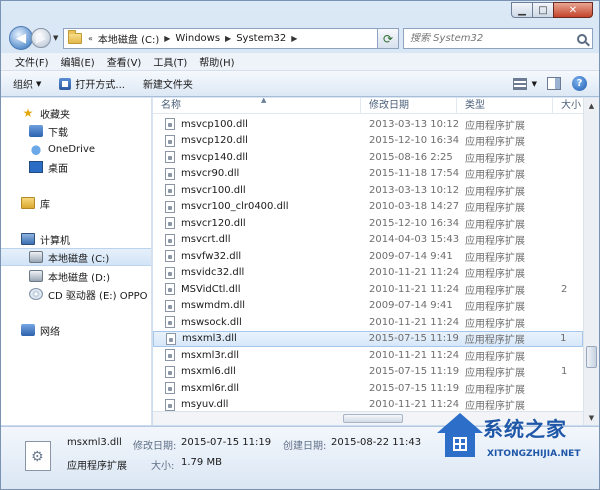 Image resolution: width=600 pixels, height=490 pixels. What do you see at coordinates (573, 10) in the screenshot?
I see `close-button: ✕` at bounding box center [573, 10].